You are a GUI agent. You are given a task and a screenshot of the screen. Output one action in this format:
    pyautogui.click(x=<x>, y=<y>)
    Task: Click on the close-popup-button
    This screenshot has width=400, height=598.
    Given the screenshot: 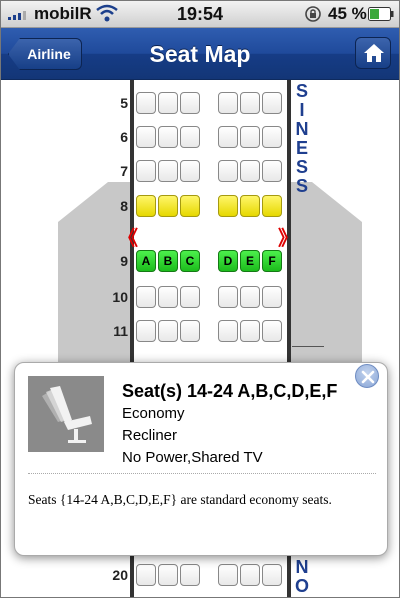 What is the action you would take?
    pyautogui.click(x=367, y=376)
    